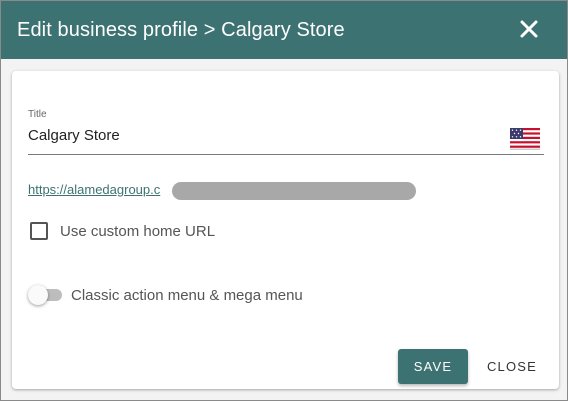 This screenshot has width=568, height=401. I want to click on title-field-label: Title, so click(37, 114).